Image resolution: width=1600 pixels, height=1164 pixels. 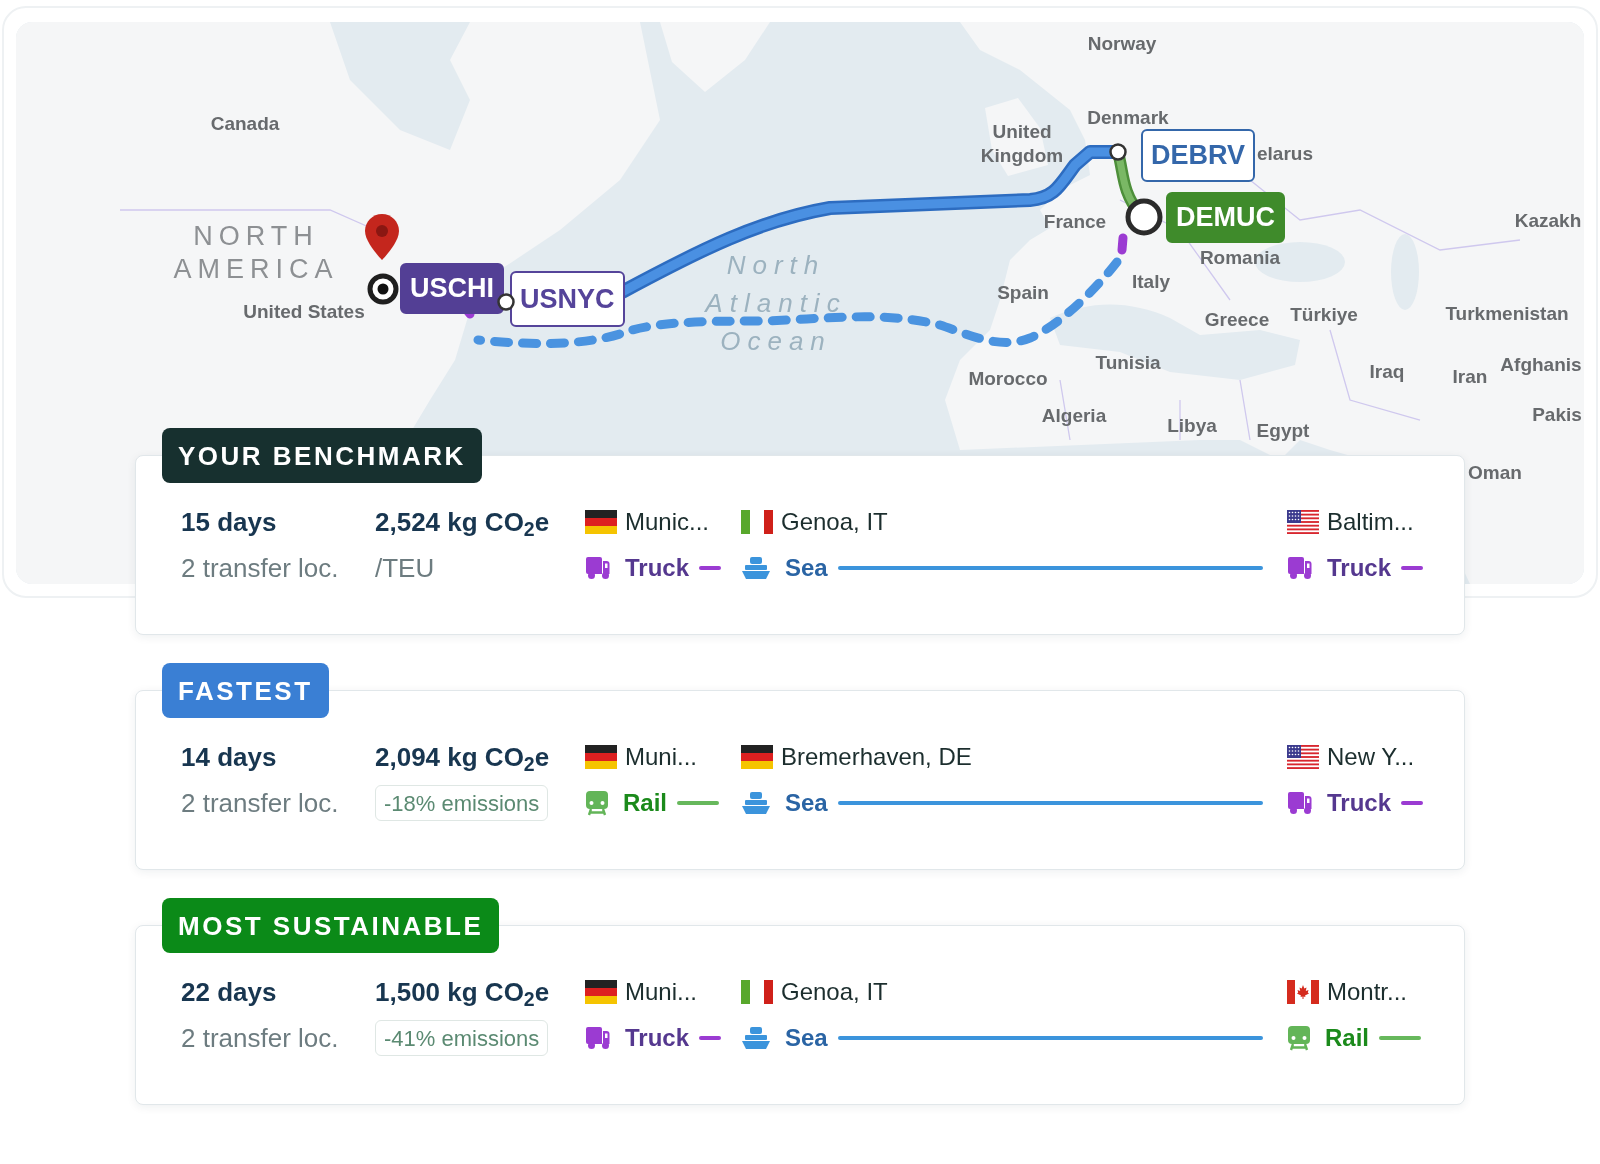 I want to click on continent-label: AMERICA, so click(x=256, y=269).